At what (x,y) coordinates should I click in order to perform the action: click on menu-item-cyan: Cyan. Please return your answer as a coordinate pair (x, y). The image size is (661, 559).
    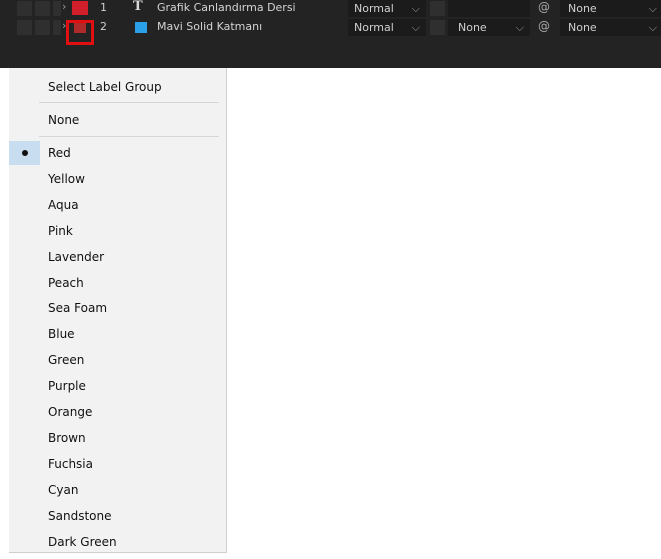
    Looking at the image, I should click on (63, 490).